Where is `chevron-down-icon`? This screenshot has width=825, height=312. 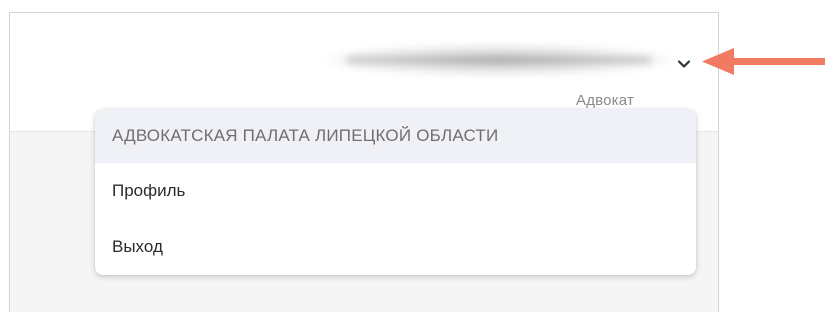
chevron-down-icon is located at coordinates (684, 64).